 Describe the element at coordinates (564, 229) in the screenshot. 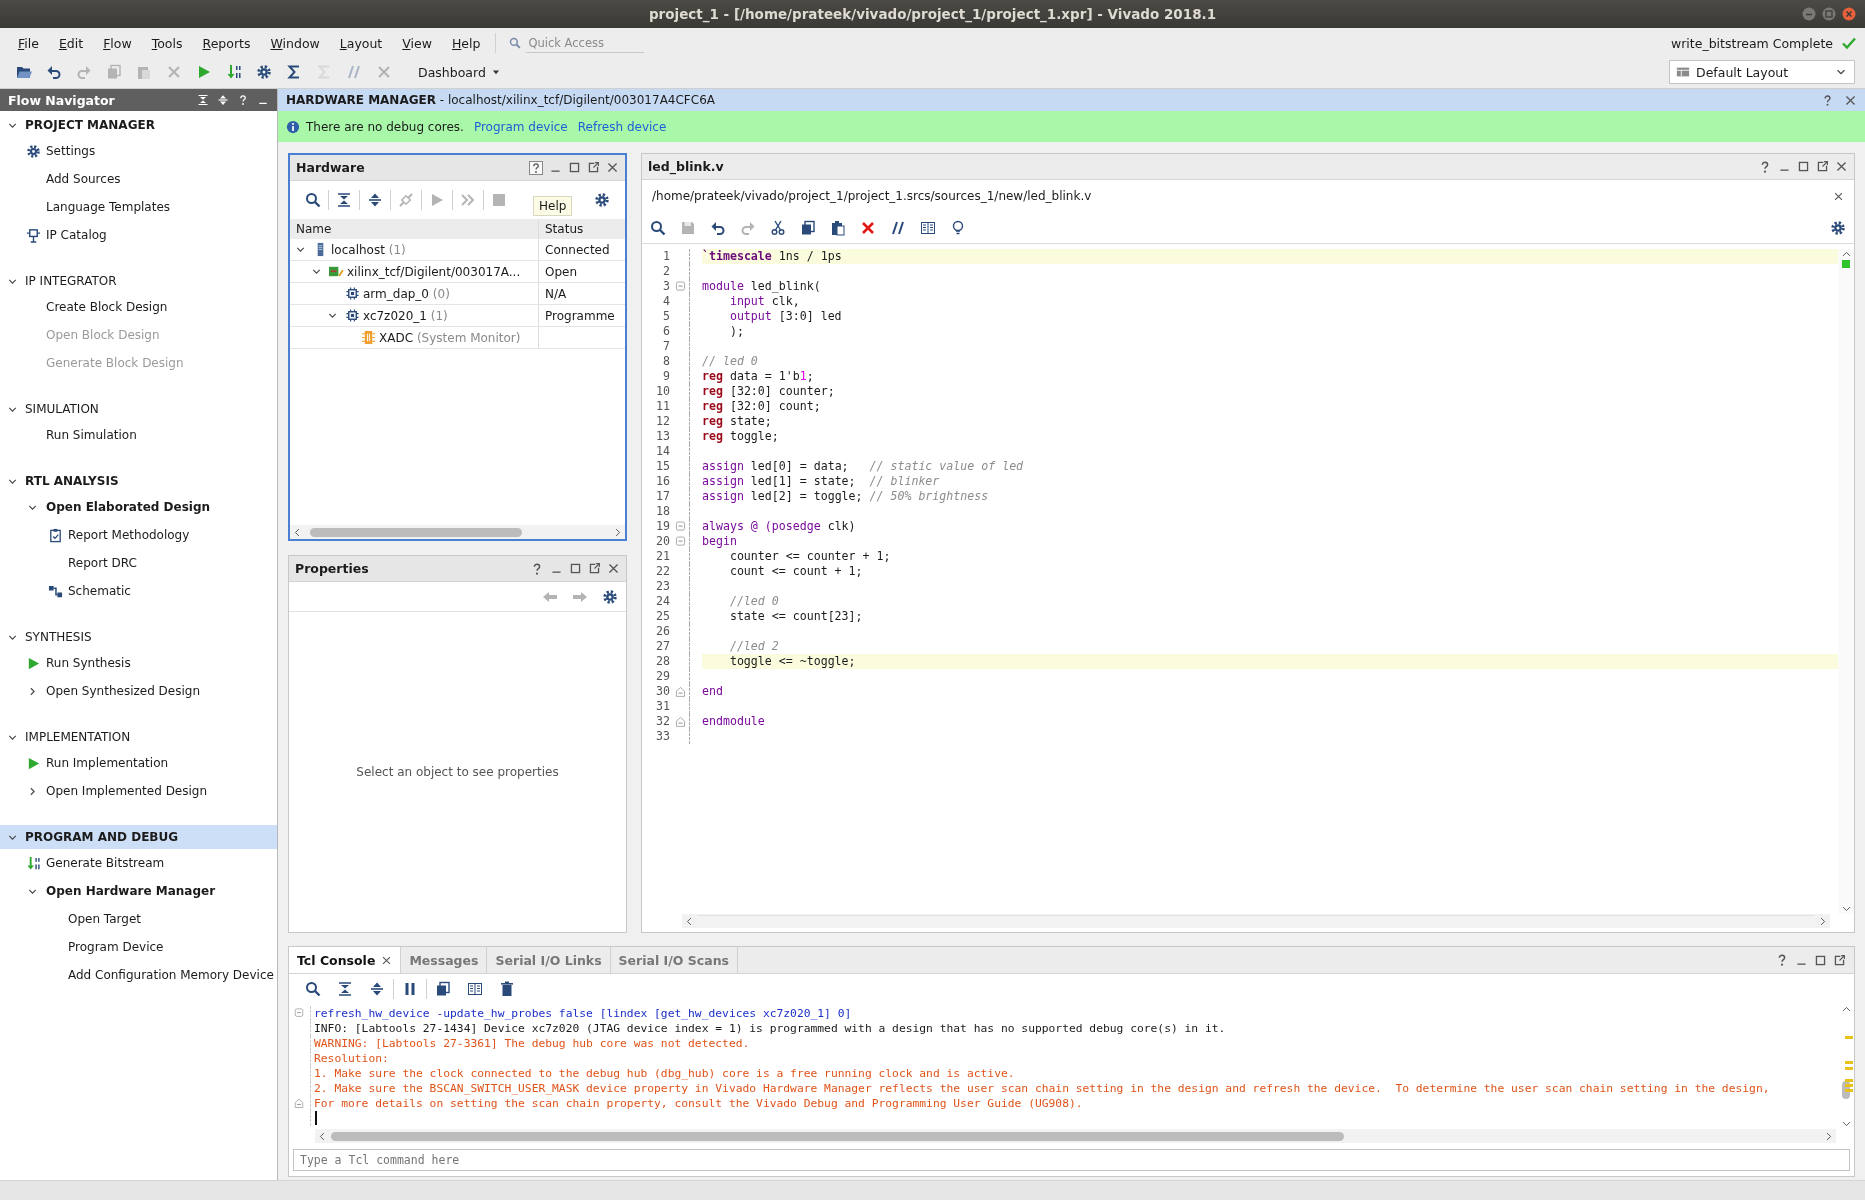

I see `column-header: Status` at that location.